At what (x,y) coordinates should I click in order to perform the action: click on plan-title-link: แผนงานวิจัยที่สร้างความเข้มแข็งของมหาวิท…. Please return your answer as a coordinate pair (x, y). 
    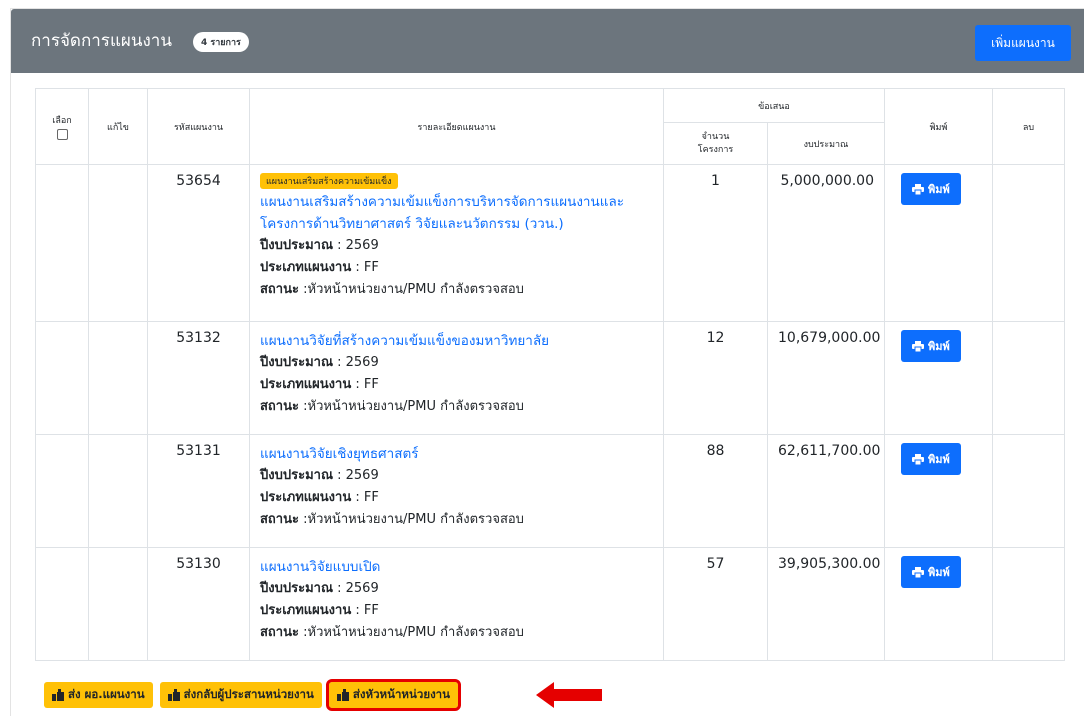
    Looking at the image, I should click on (456, 341).